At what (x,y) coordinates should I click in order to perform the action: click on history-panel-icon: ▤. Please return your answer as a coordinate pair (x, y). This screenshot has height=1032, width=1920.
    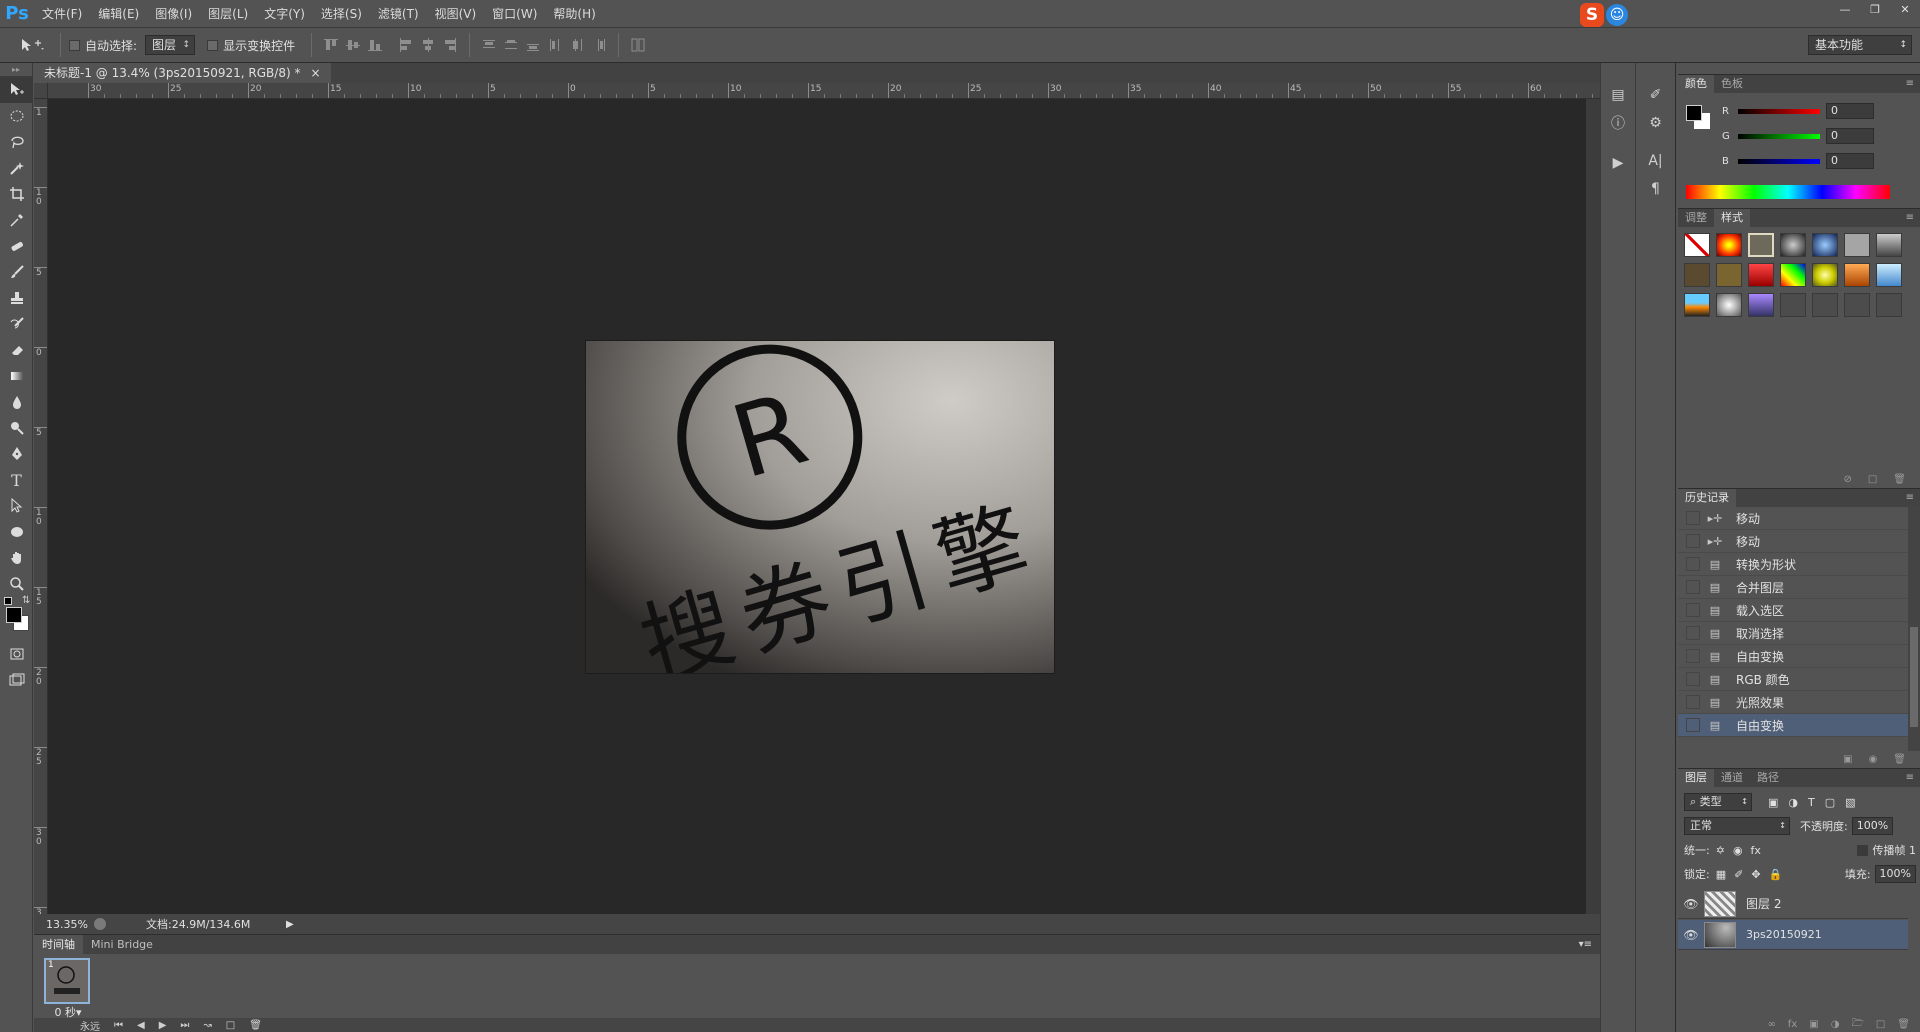
    Looking at the image, I should click on (1618, 95).